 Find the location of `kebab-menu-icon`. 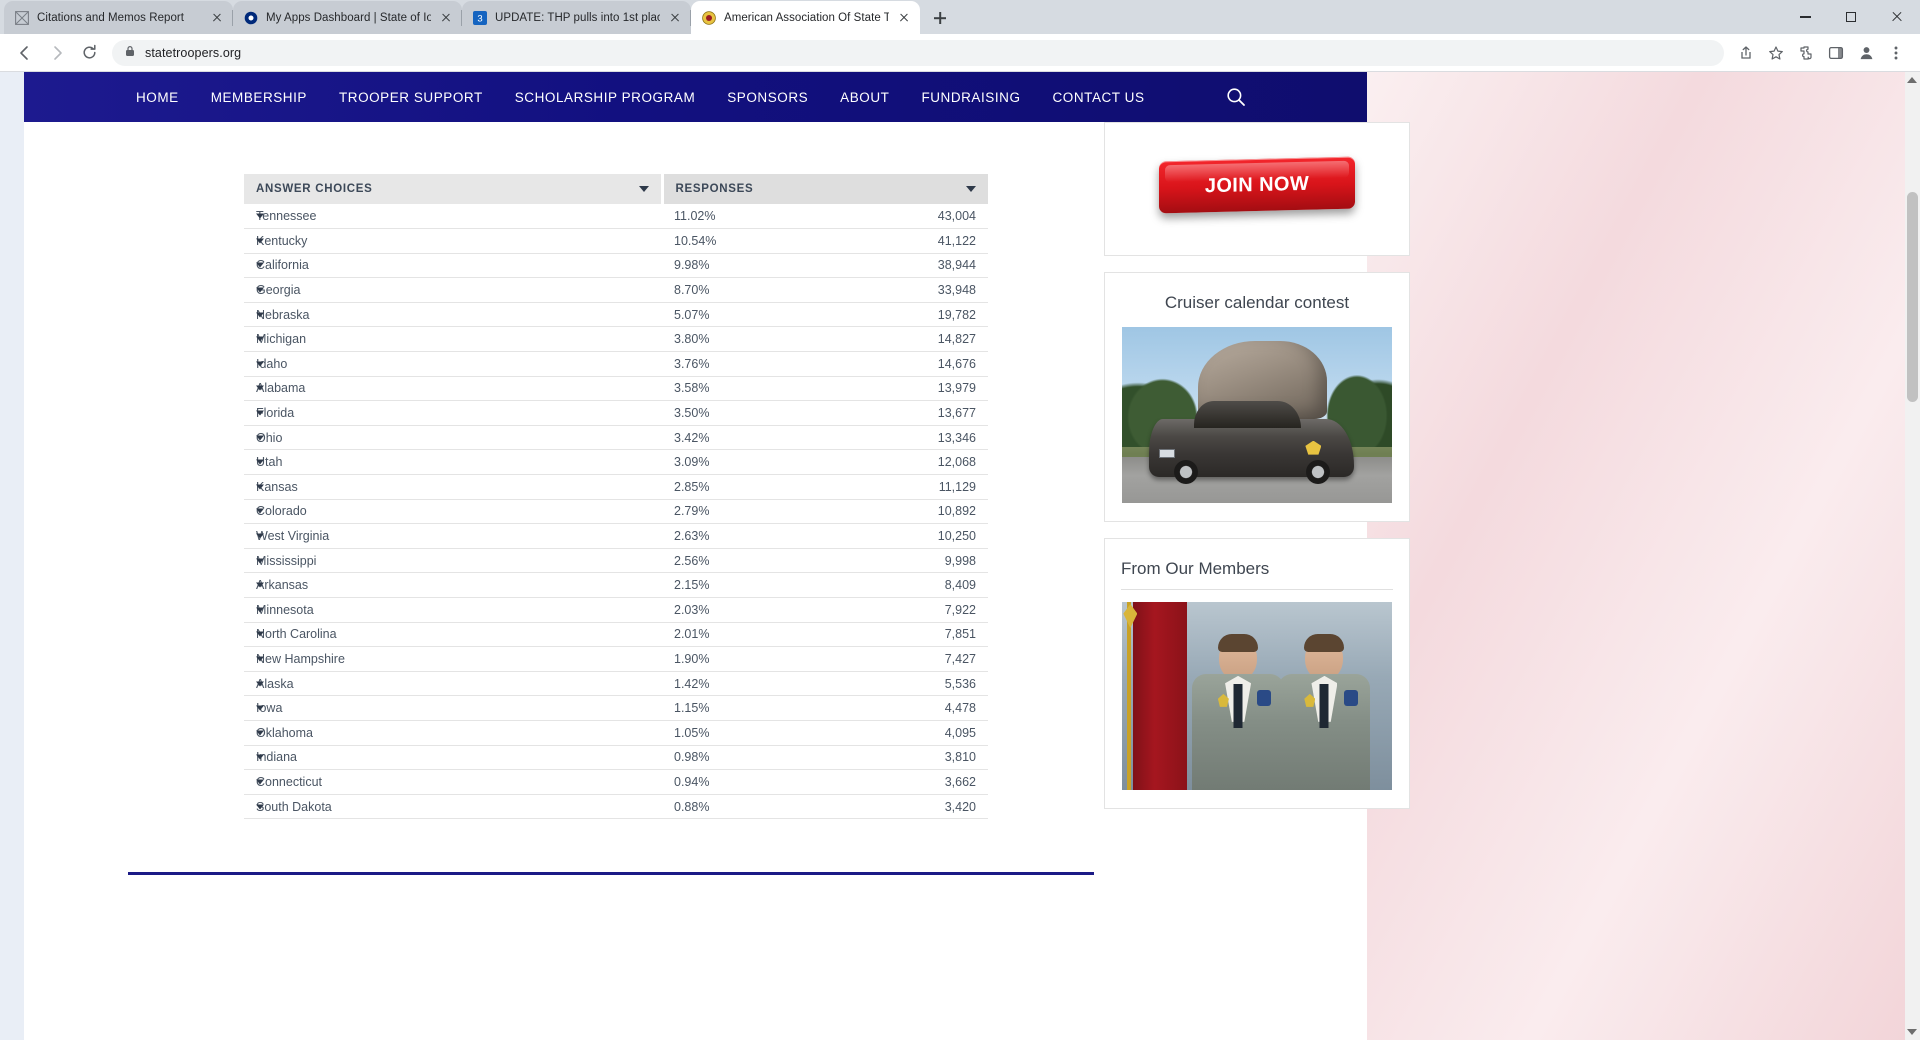

kebab-menu-icon is located at coordinates (1896, 53).